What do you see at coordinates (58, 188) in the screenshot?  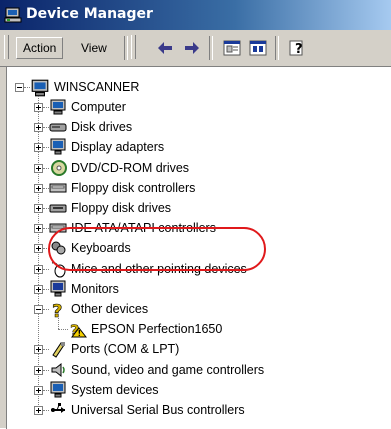 I see `floppy-controller-icon` at bounding box center [58, 188].